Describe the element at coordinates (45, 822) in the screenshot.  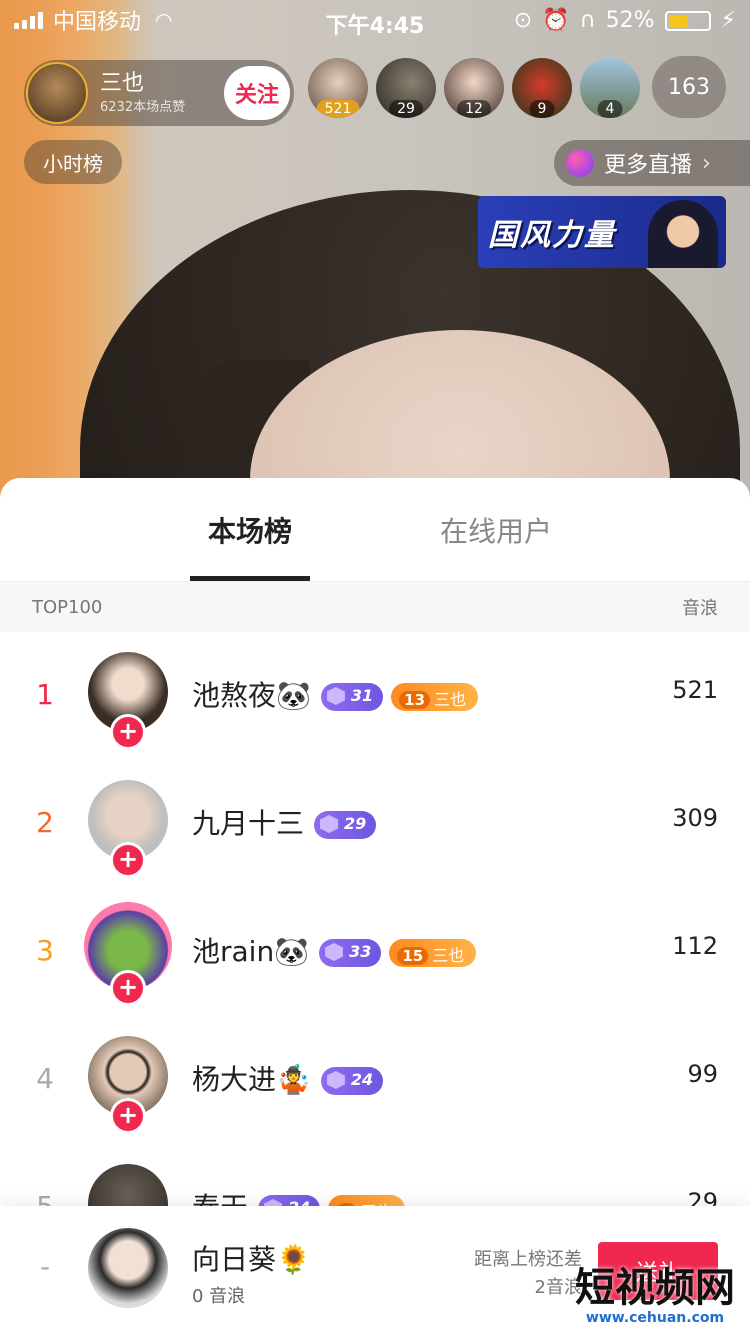
I see `rank-number: 2` at that location.